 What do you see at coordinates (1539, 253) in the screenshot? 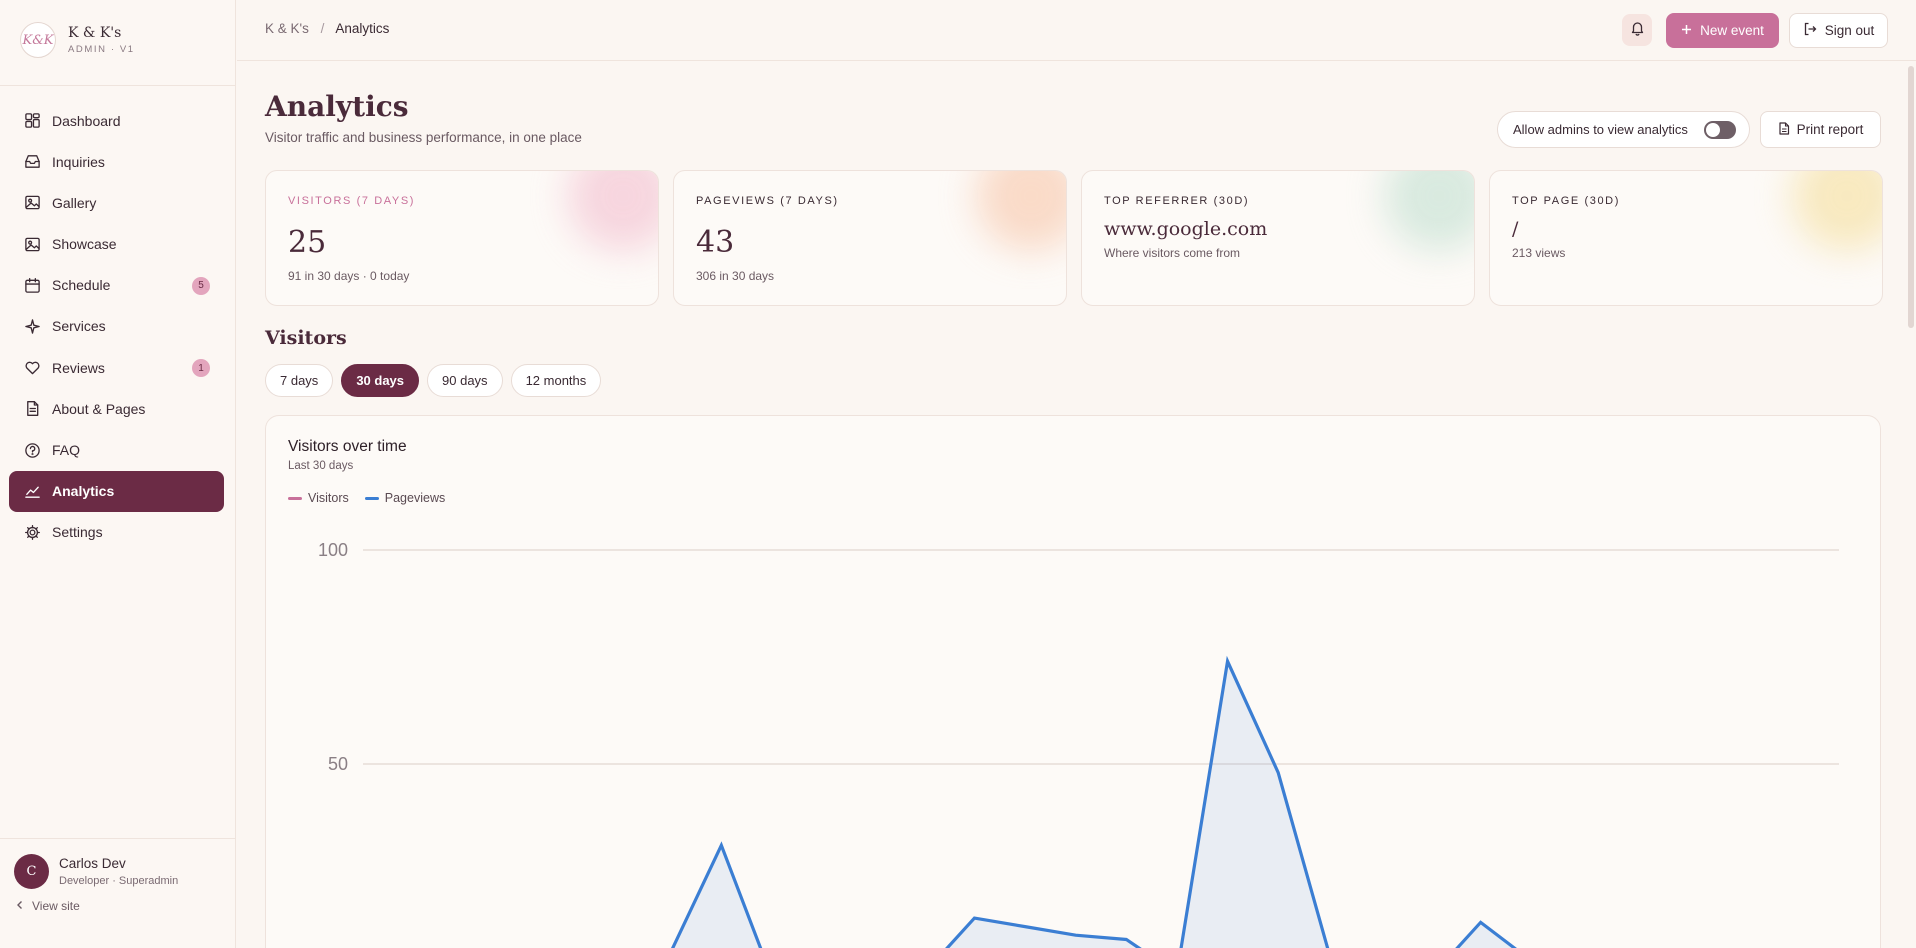
I see `stat-note: 213 views` at bounding box center [1539, 253].